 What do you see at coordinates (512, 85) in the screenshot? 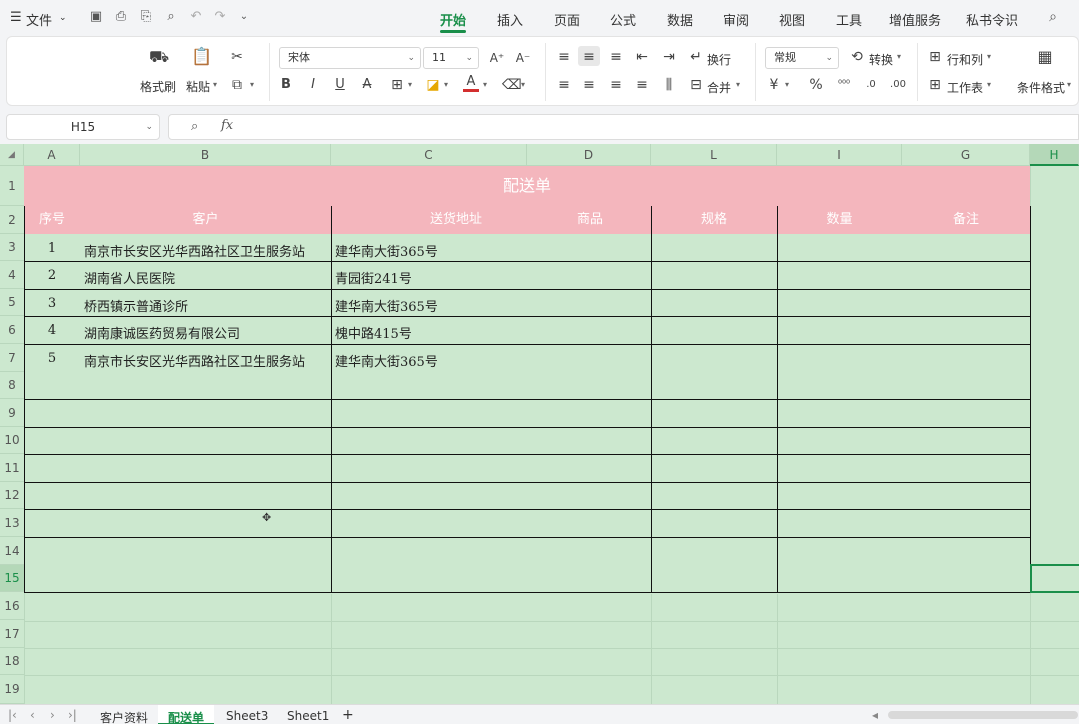
I see `clear-format-icon: ⌫` at bounding box center [512, 85].